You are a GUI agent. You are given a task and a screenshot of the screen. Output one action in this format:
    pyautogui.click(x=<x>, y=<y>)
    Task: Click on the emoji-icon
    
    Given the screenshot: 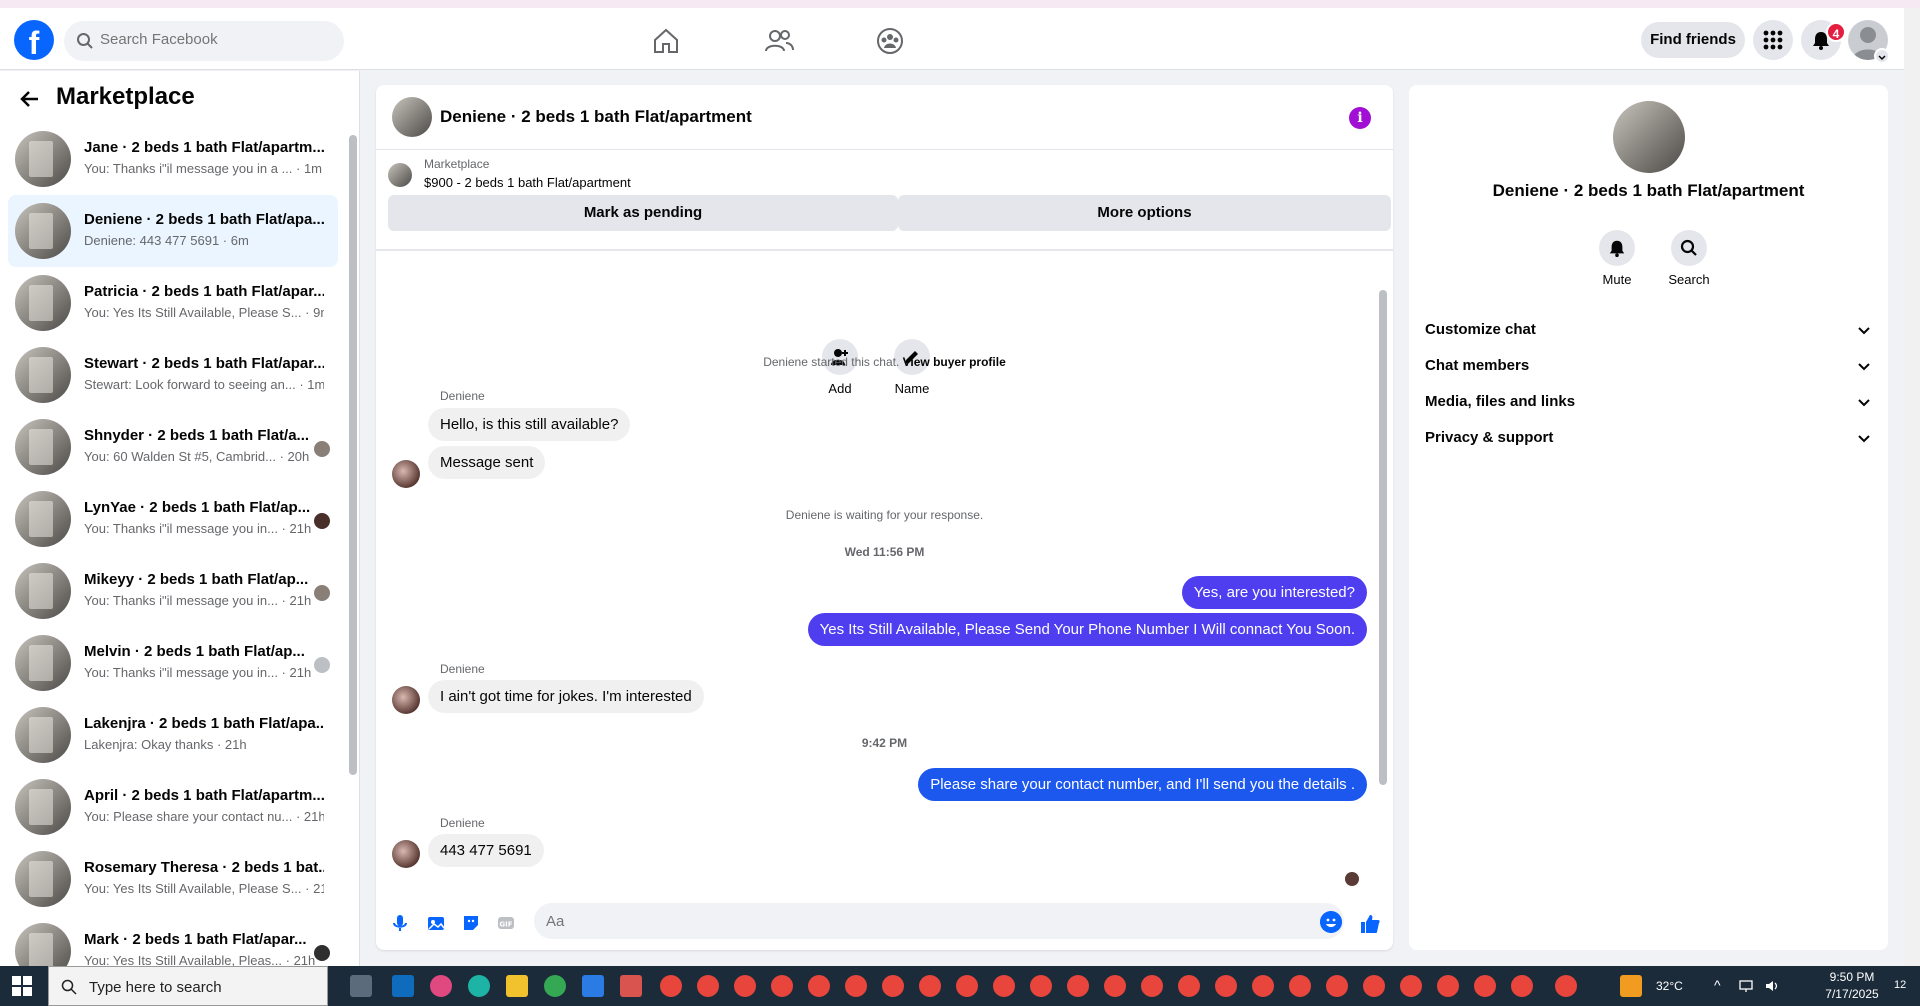 What is the action you would take?
    pyautogui.click(x=1331, y=922)
    